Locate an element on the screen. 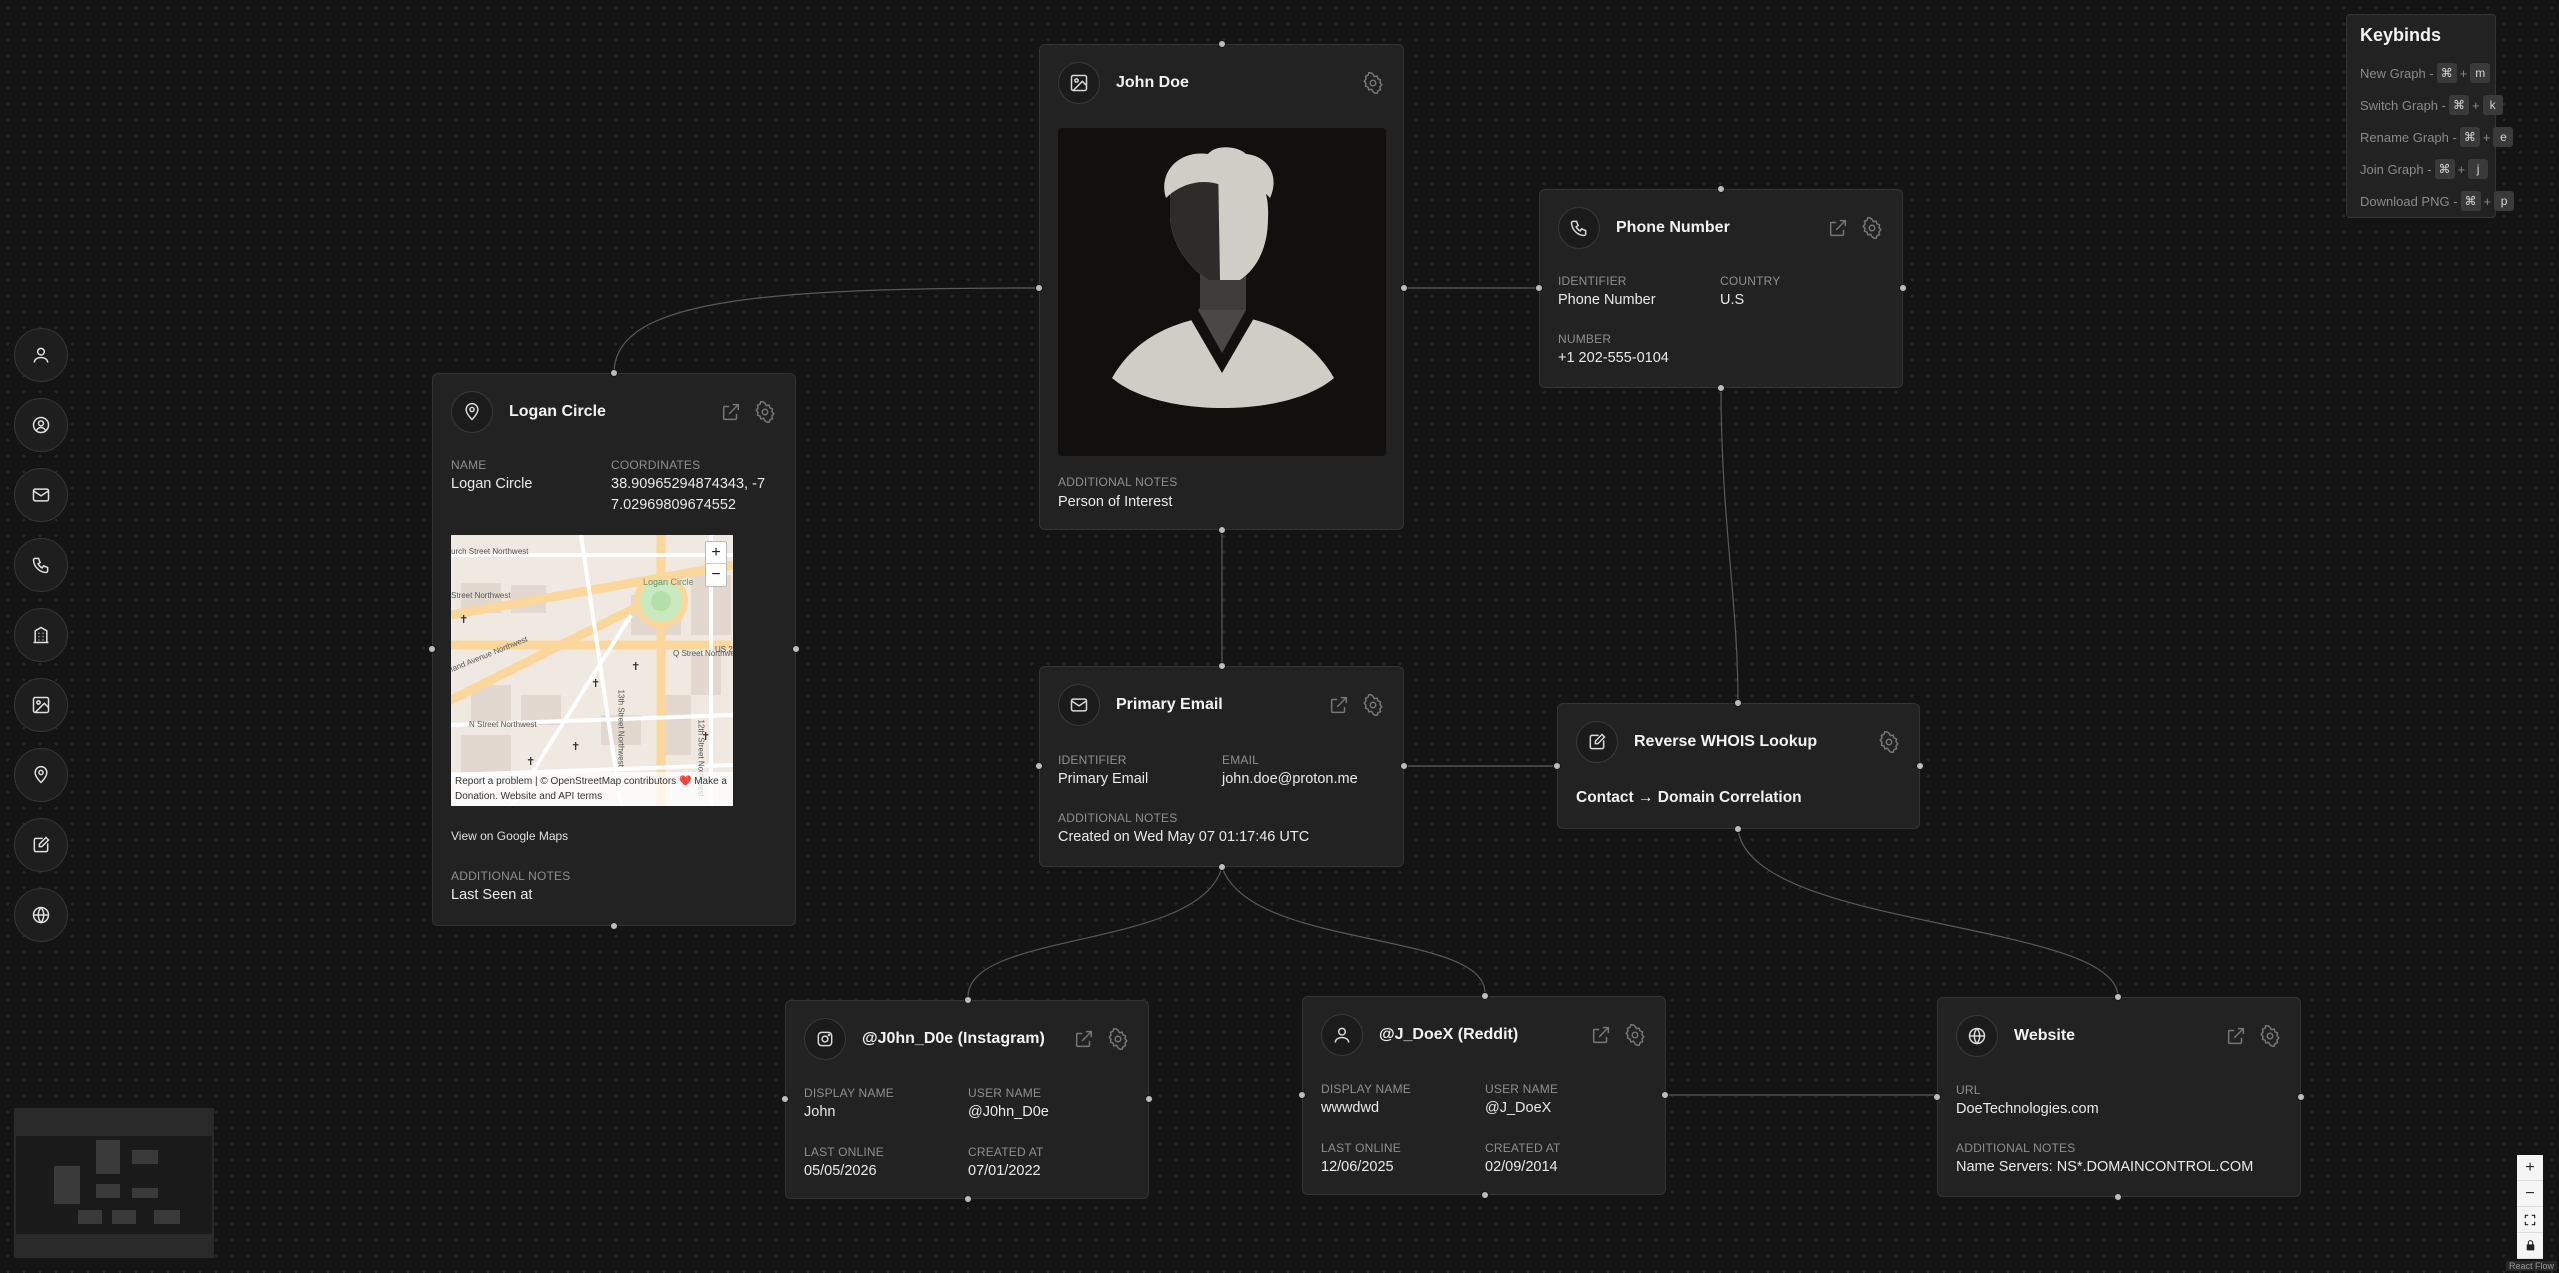 The height and width of the screenshot is (1273, 2559). map-street-label-8: US 2 is located at coordinates (724, 649).